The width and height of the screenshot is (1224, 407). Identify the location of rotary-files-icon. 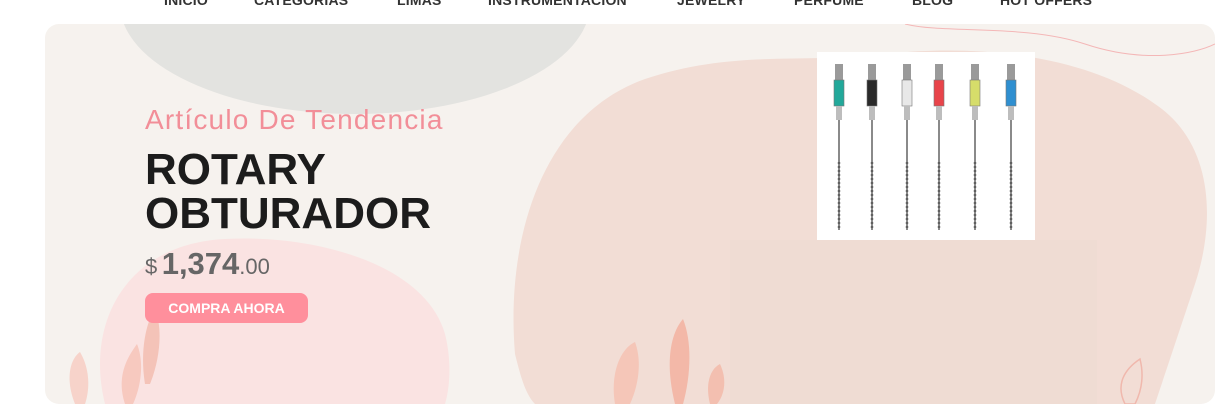
(925, 147).